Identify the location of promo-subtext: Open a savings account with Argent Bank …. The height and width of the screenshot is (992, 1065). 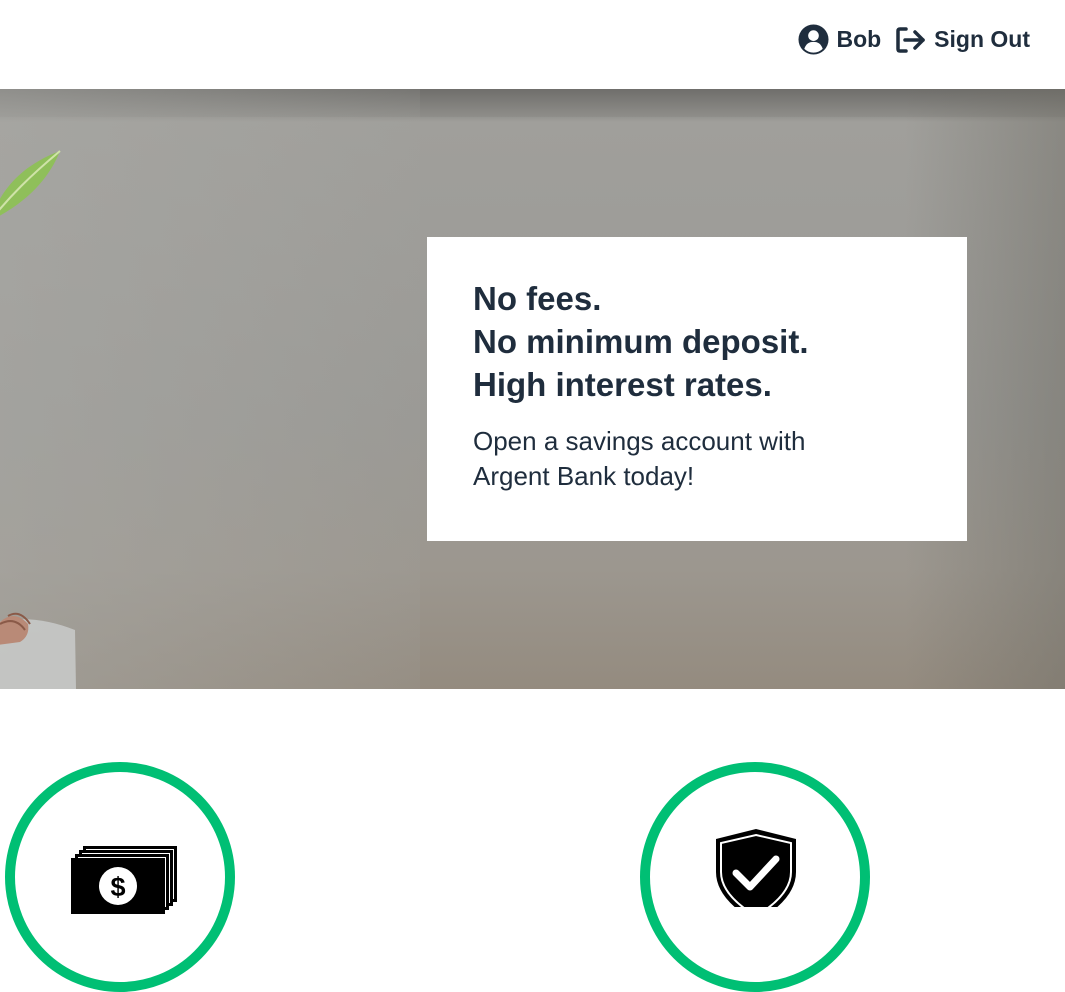
(639, 458).